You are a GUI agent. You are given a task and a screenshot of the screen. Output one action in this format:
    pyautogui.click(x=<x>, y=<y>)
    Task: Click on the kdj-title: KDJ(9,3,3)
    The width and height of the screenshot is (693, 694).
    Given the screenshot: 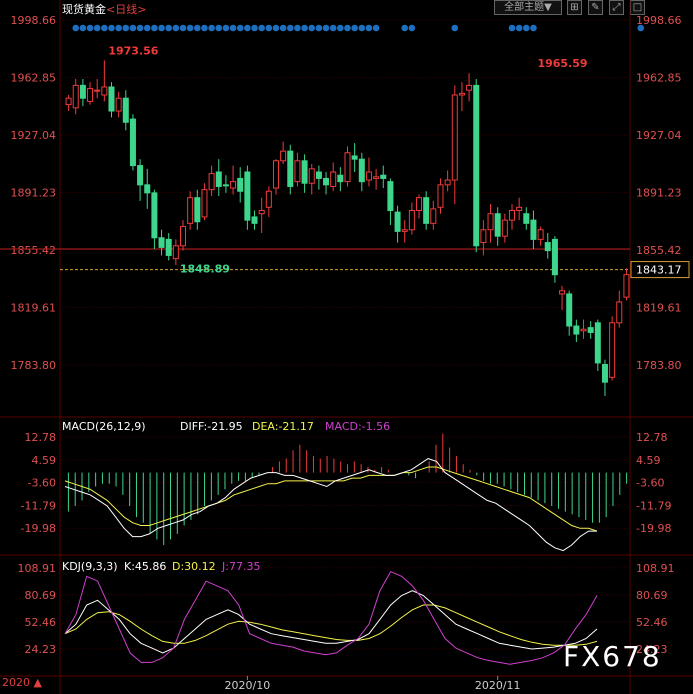 What is the action you would take?
    pyautogui.click(x=90, y=566)
    